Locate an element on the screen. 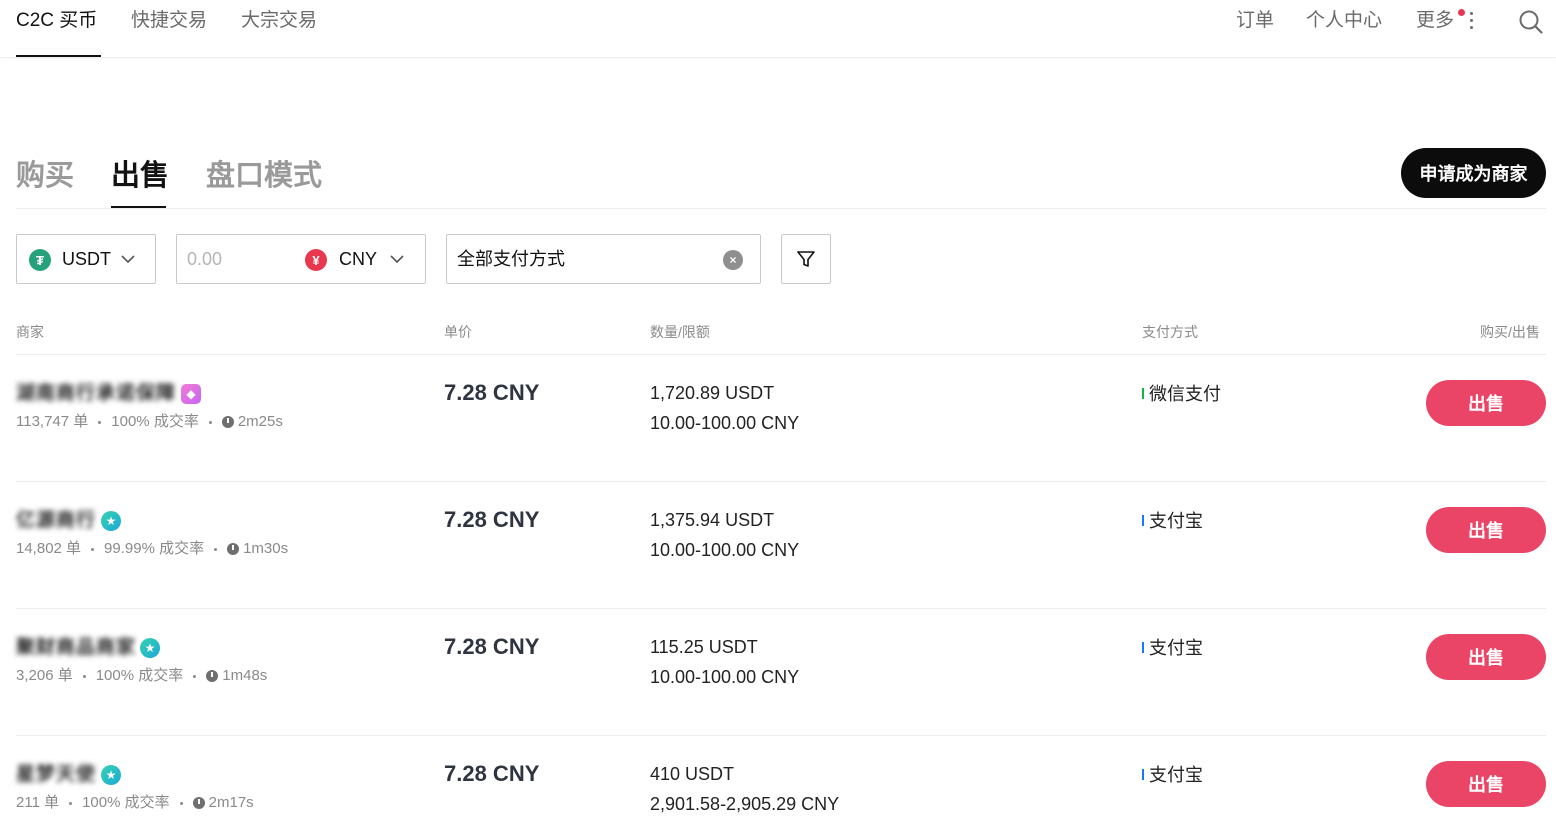 The width and height of the screenshot is (1556, 820). diamond-badge-icon: ◆ is located at coordinates (191, 394).